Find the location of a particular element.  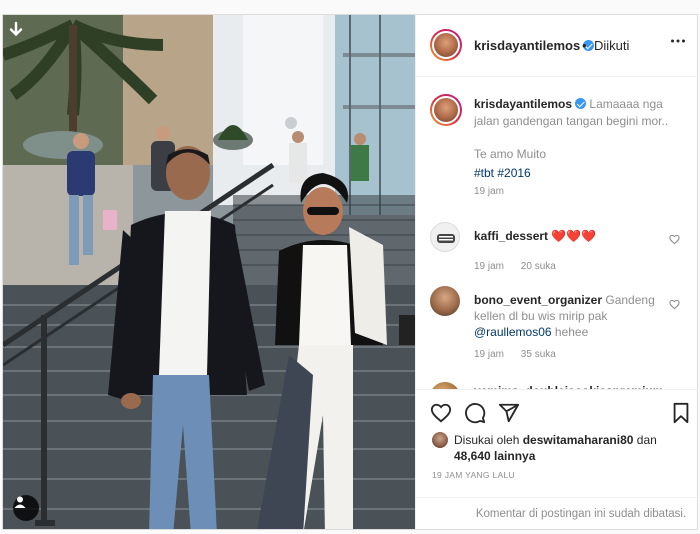

verified-badge-icon is located at coordinates (581, 103).